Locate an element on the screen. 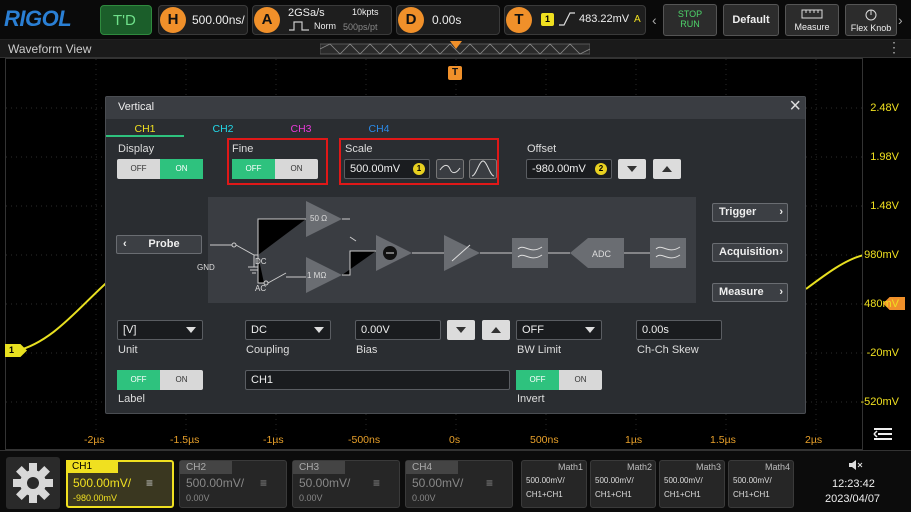 The width and height of the screenshot is (911, 512). y-label: 2.48V is located at coordinates (884, 108).